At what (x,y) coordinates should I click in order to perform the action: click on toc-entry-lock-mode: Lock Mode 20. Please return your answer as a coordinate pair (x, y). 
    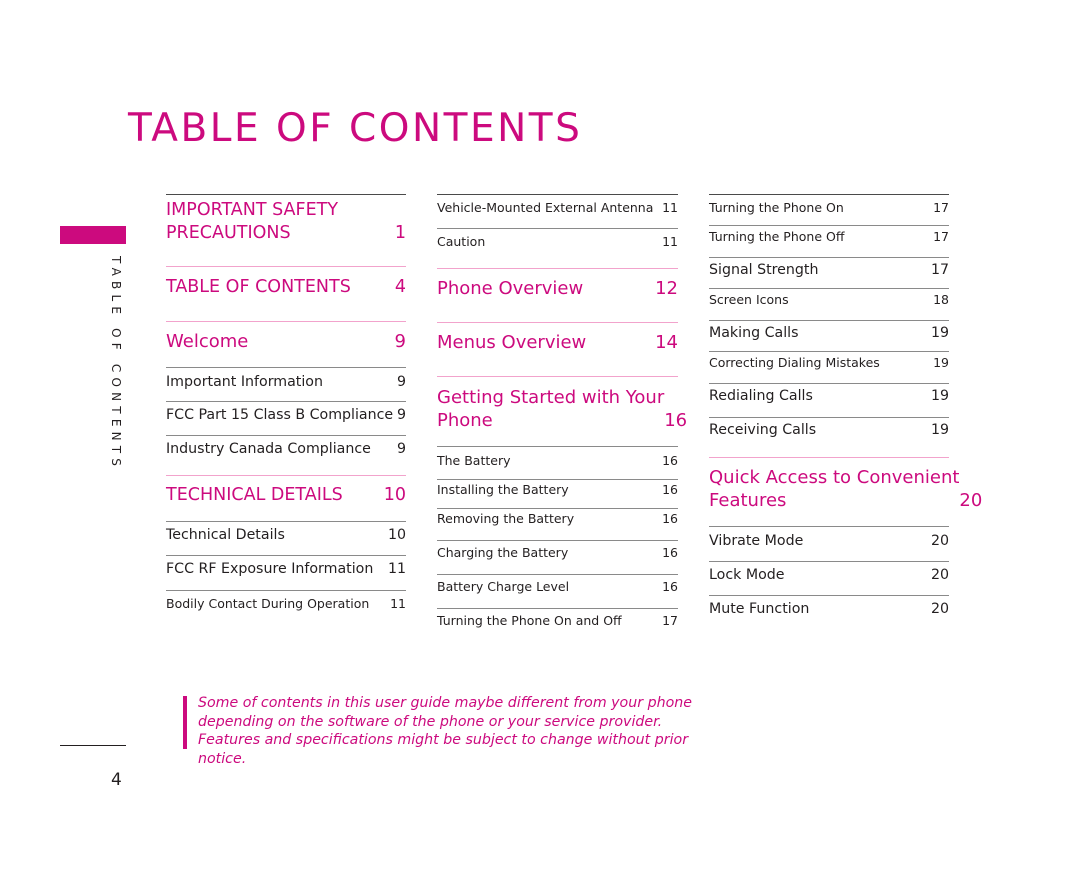
    Looking at the image, I should click on (829, 575).